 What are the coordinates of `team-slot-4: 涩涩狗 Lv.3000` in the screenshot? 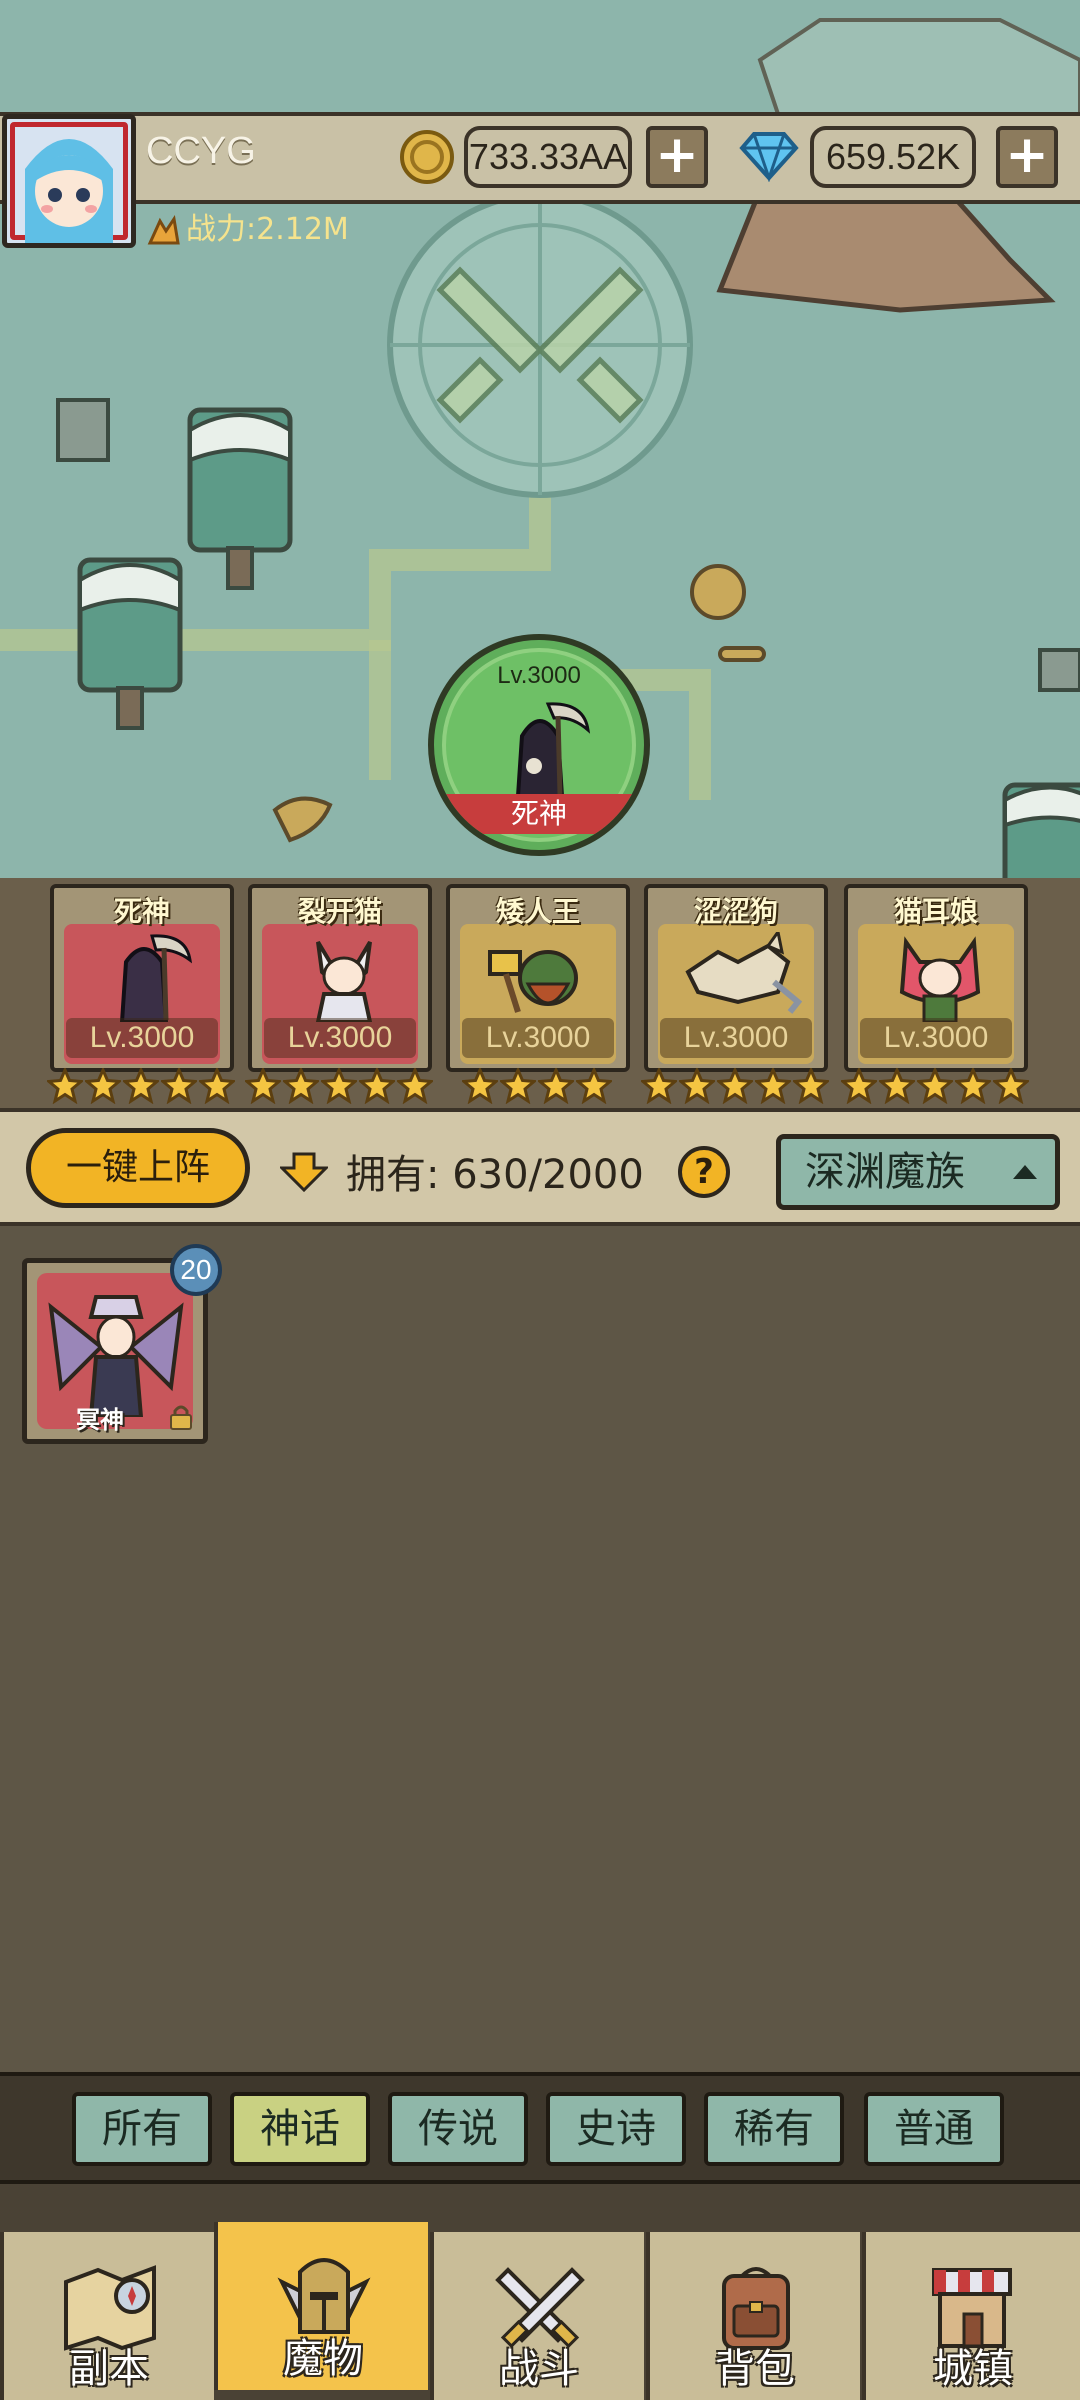 It's located at (736, 978).